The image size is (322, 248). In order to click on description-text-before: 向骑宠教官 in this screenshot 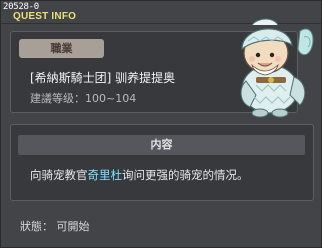, I will do `click(59, 175)`.